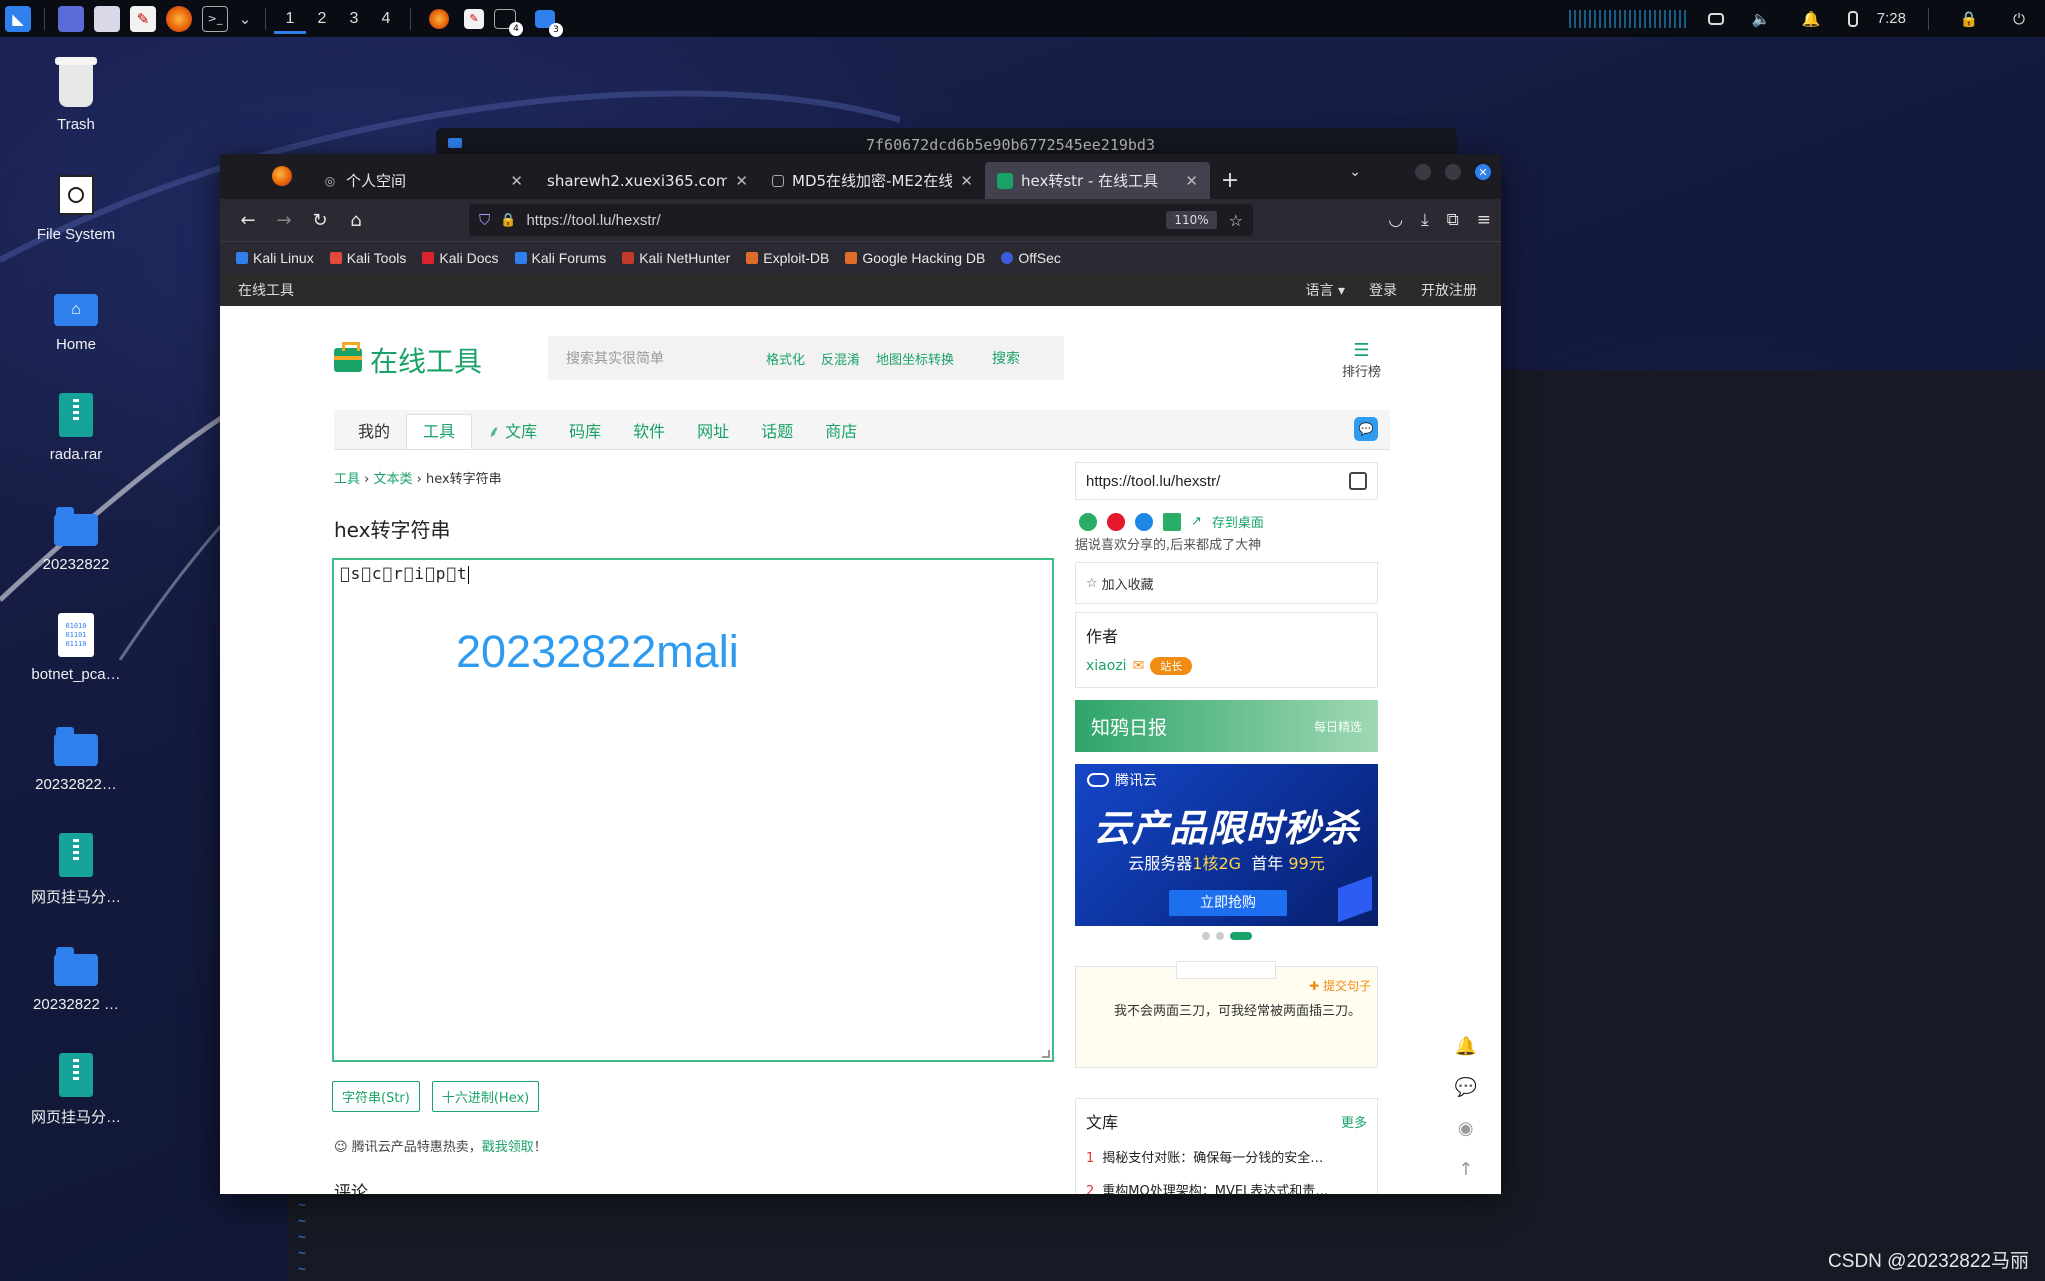 The width and height of the screenshot is (2045, 1281). I want to click on back-arrow-icon: ←, so click(248, 220).